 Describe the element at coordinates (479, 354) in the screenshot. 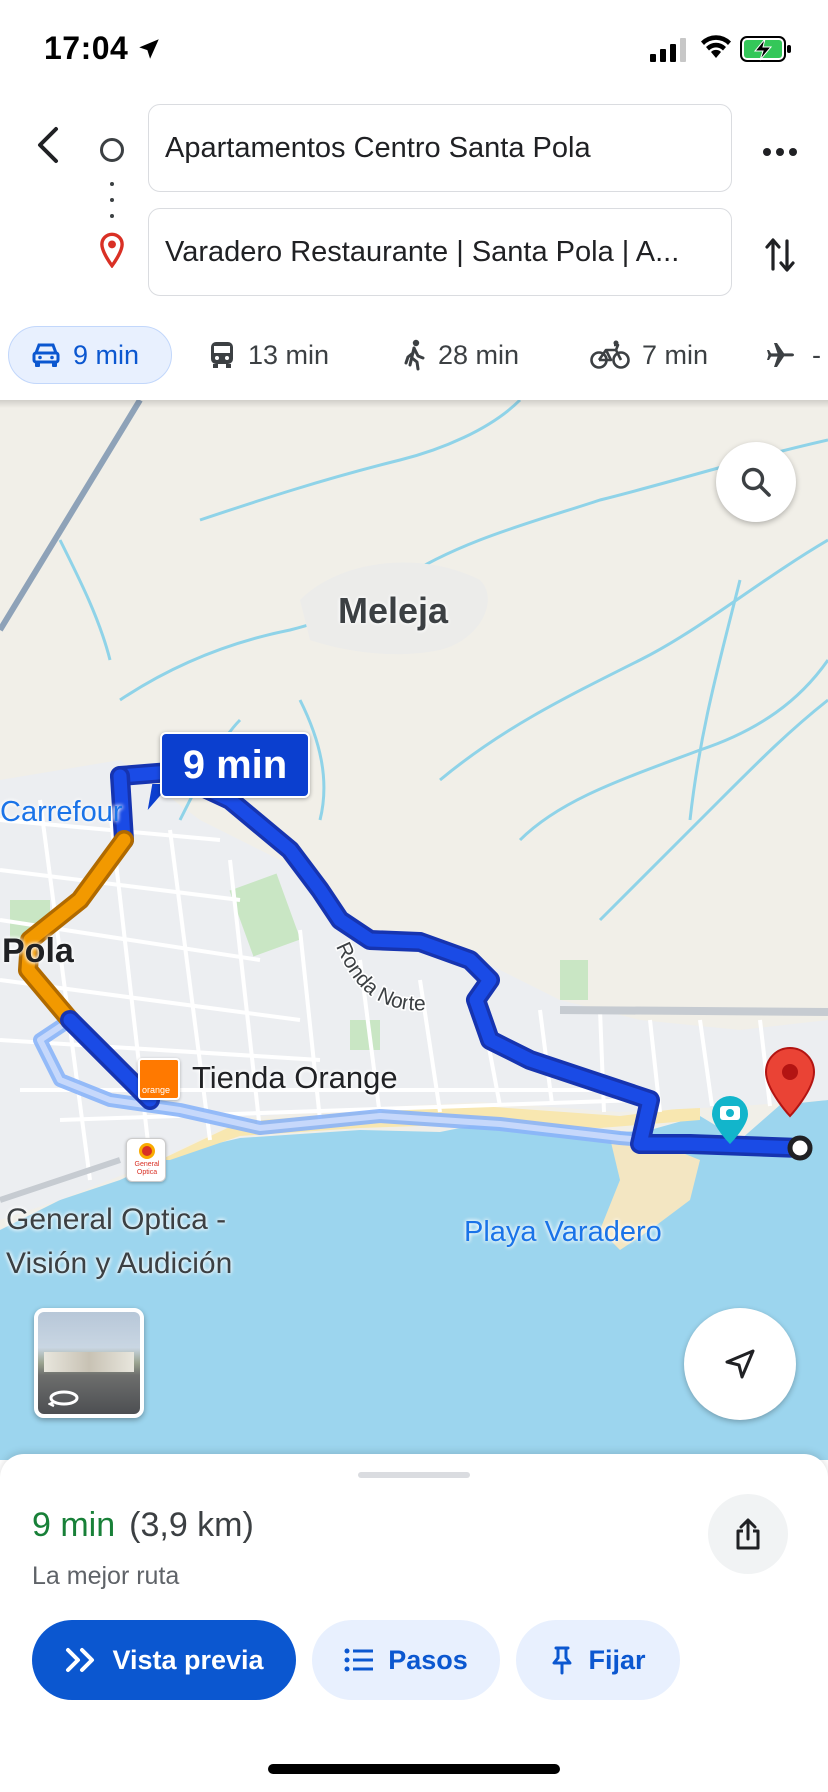

I see `tab-walking-label: 28 min` at that location.